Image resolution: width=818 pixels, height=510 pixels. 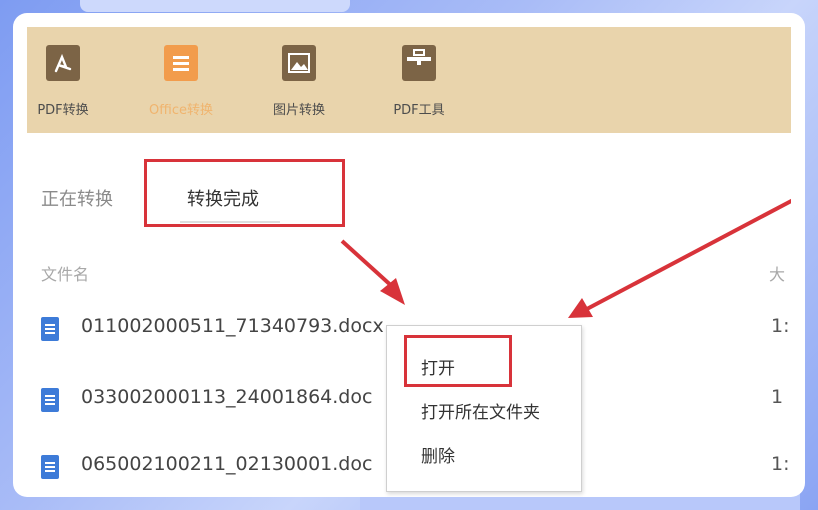 What do you see at coordinates (215, 6) in the screenshot?
I see `background-shape` at bounding box center [215, 6].